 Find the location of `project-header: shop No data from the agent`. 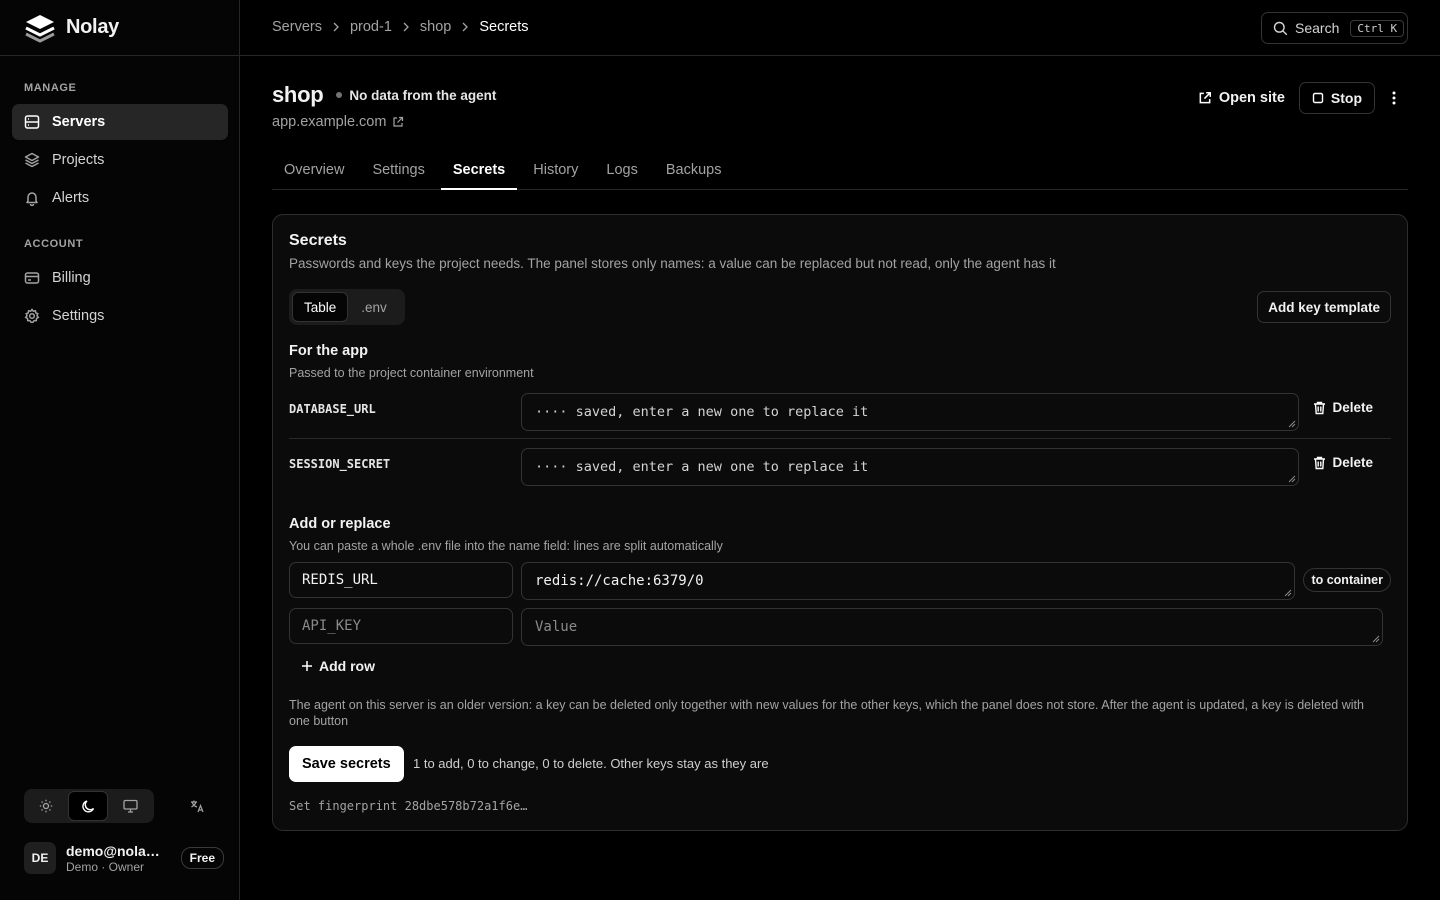

project-header: shop No data from the agent is located at coordinates (384, 95).